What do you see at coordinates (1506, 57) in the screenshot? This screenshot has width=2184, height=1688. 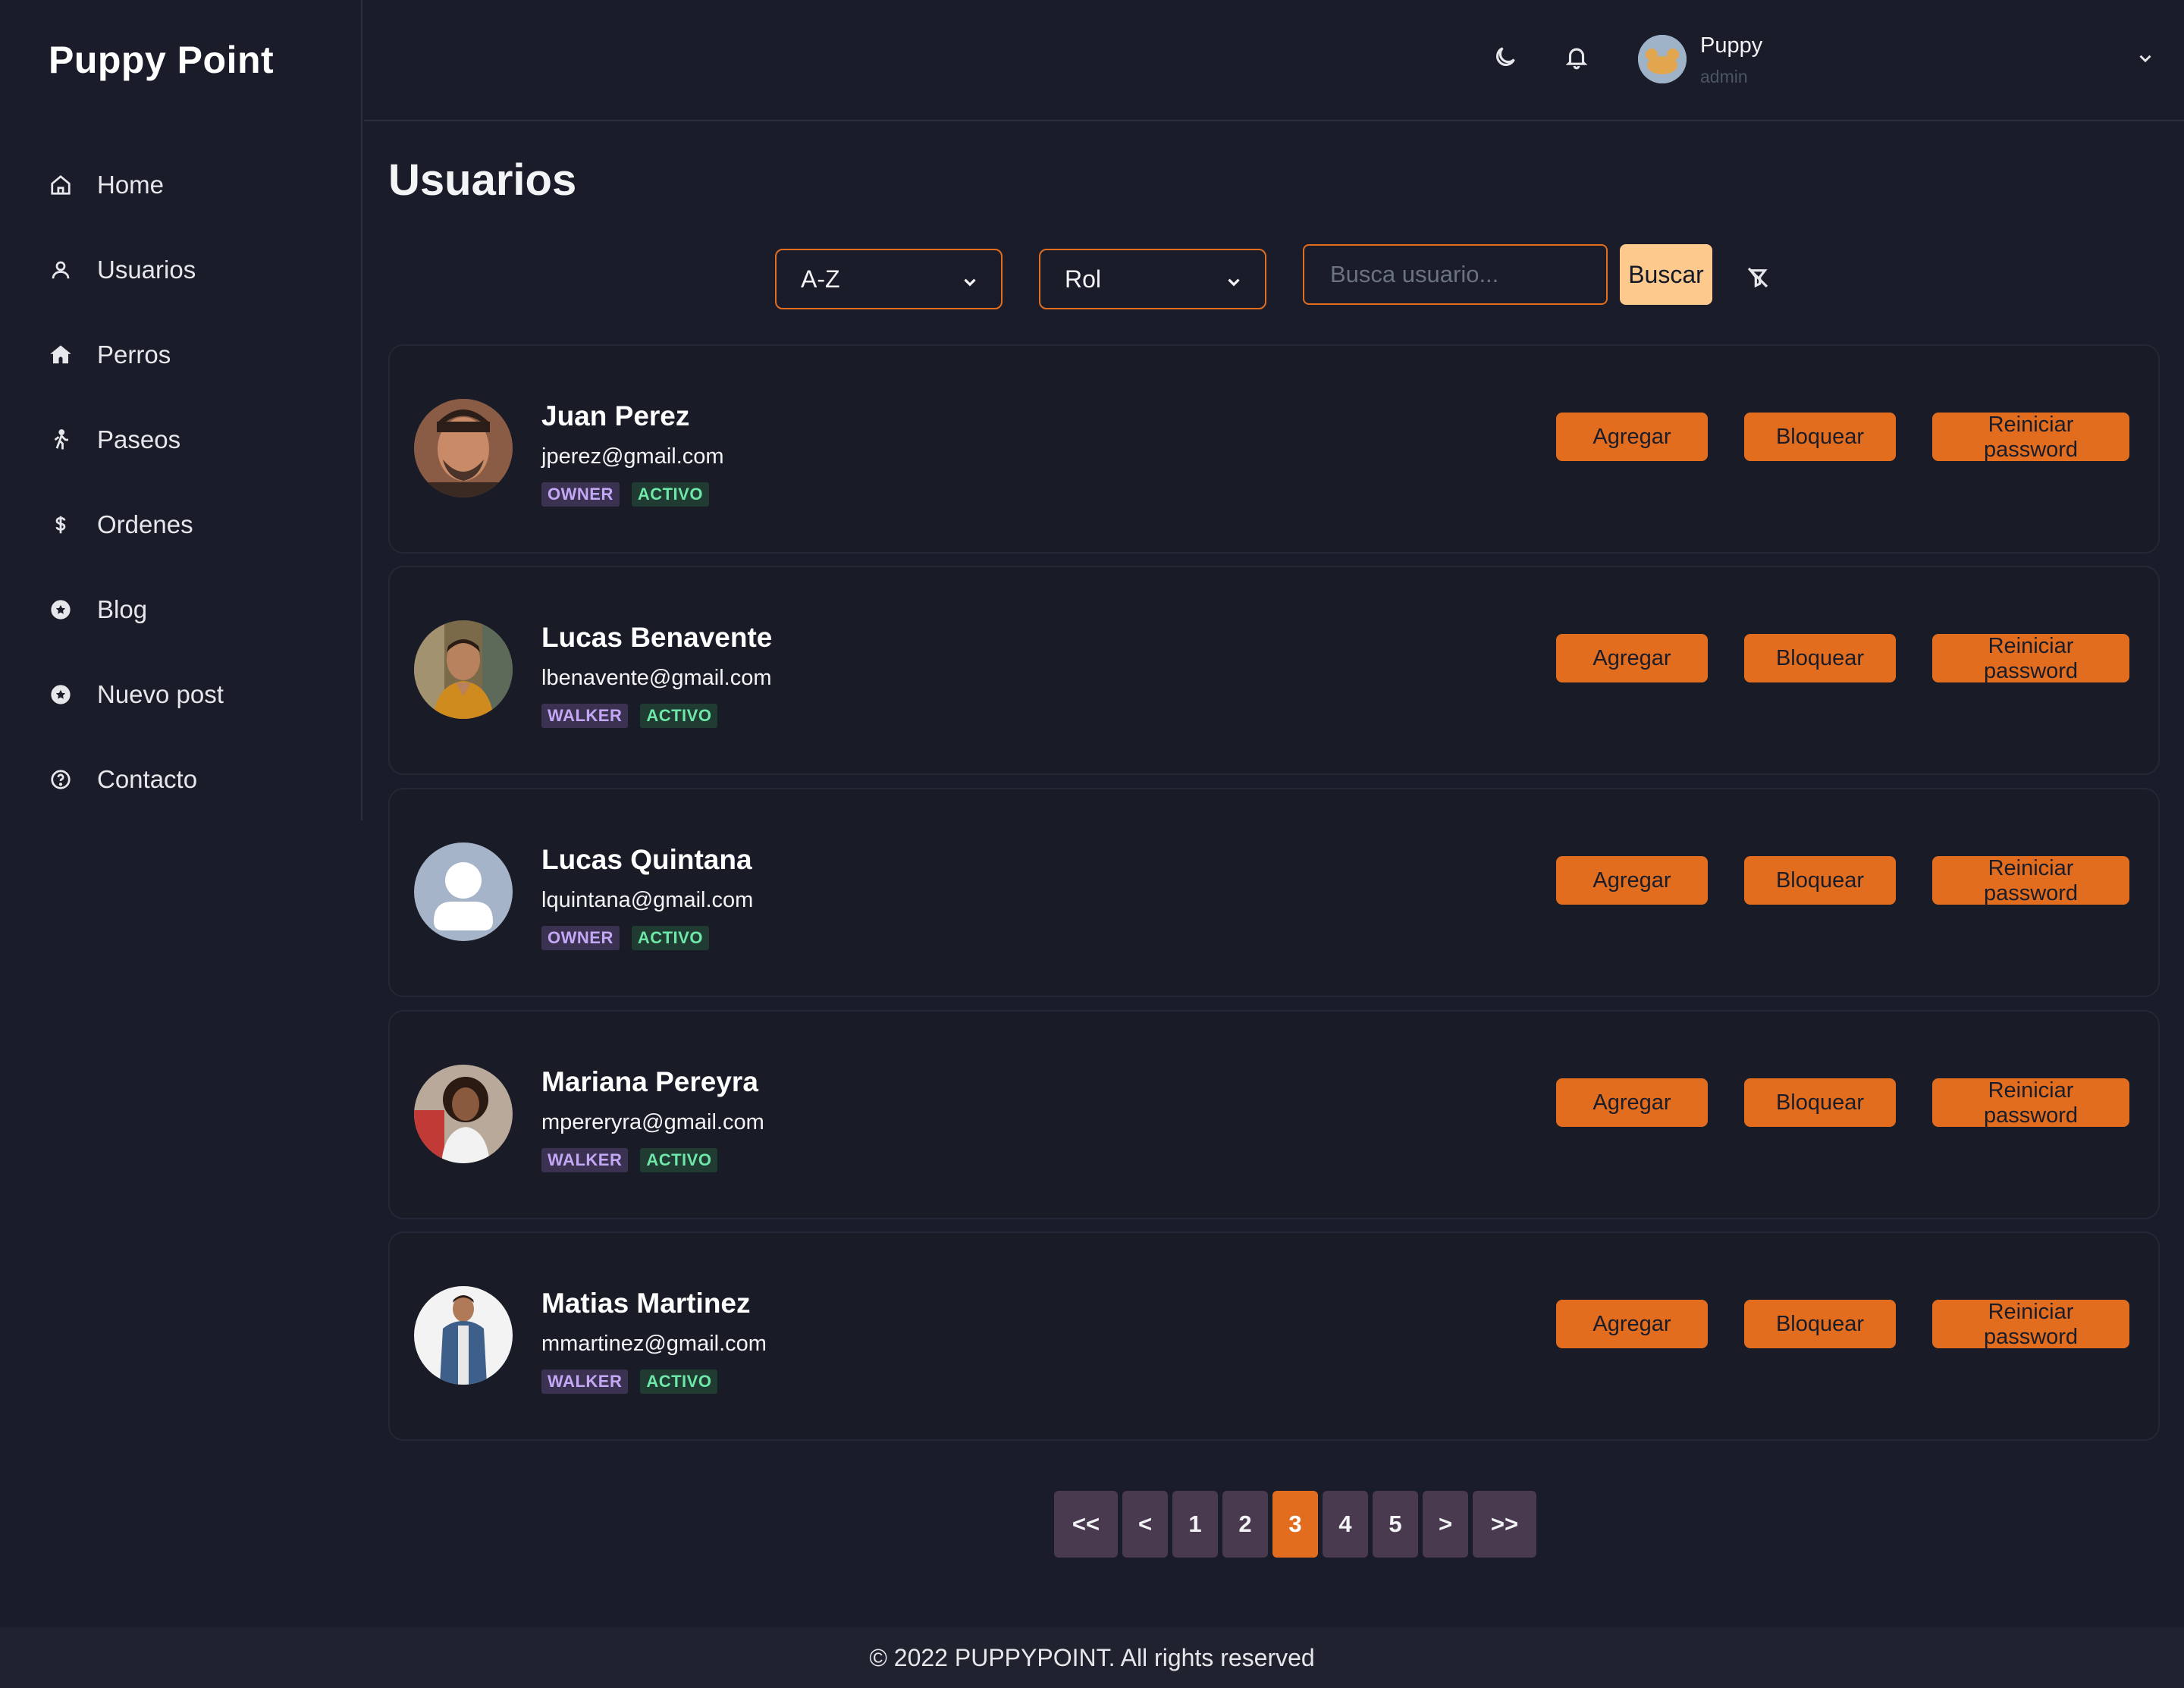 I see `moon-icon` at bounding box center [1506, 57].